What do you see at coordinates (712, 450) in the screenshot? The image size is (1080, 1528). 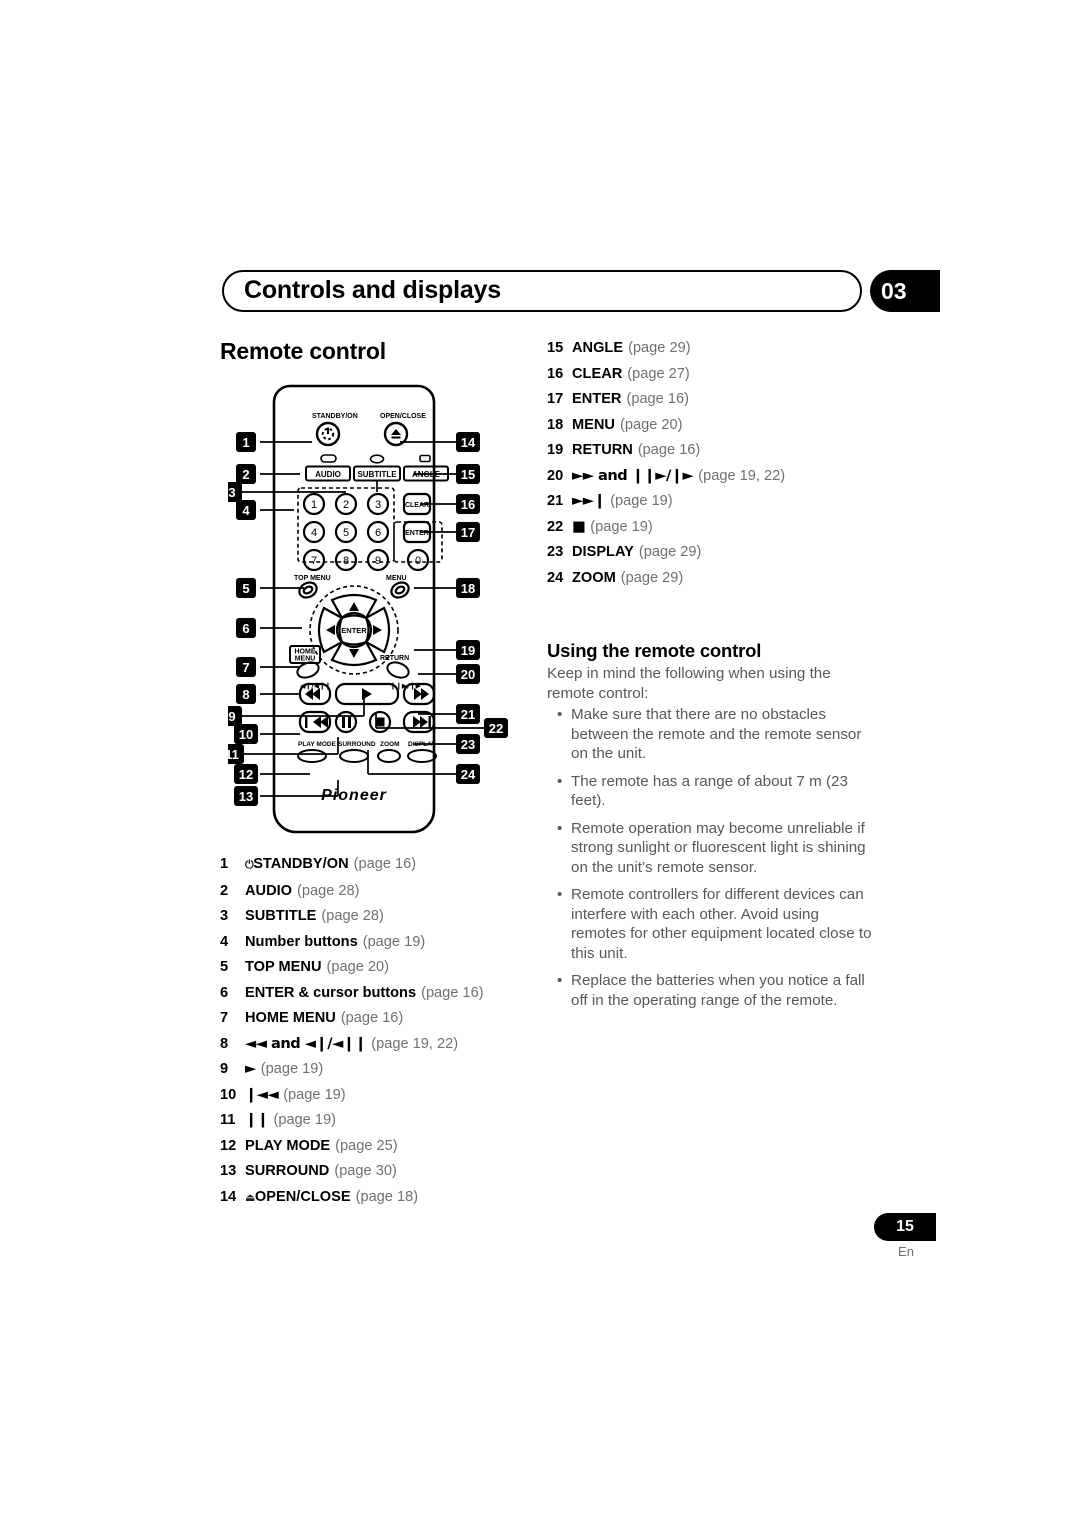 I see `reference-item: 19 RETURN (page 16)` at bounding box center [712, 450].